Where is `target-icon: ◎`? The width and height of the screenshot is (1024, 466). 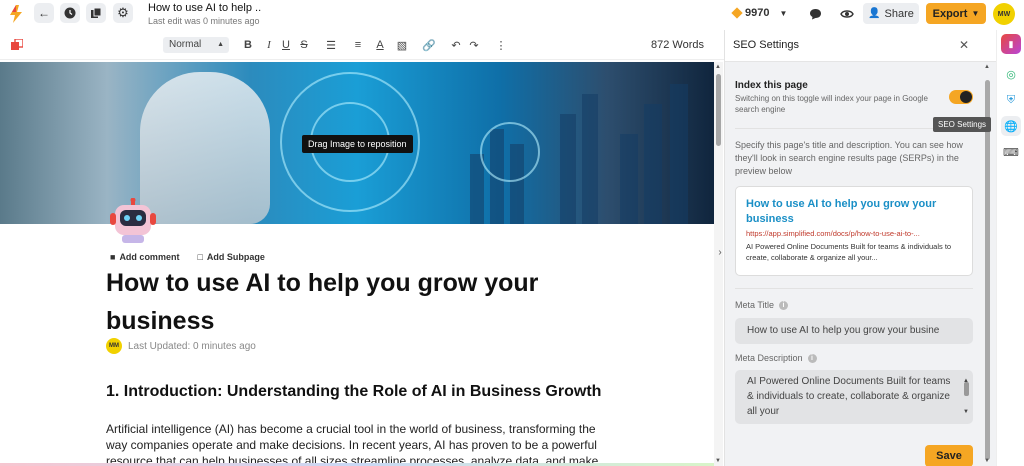 target-icon: ◎ is located at coordinates (1011, 74).